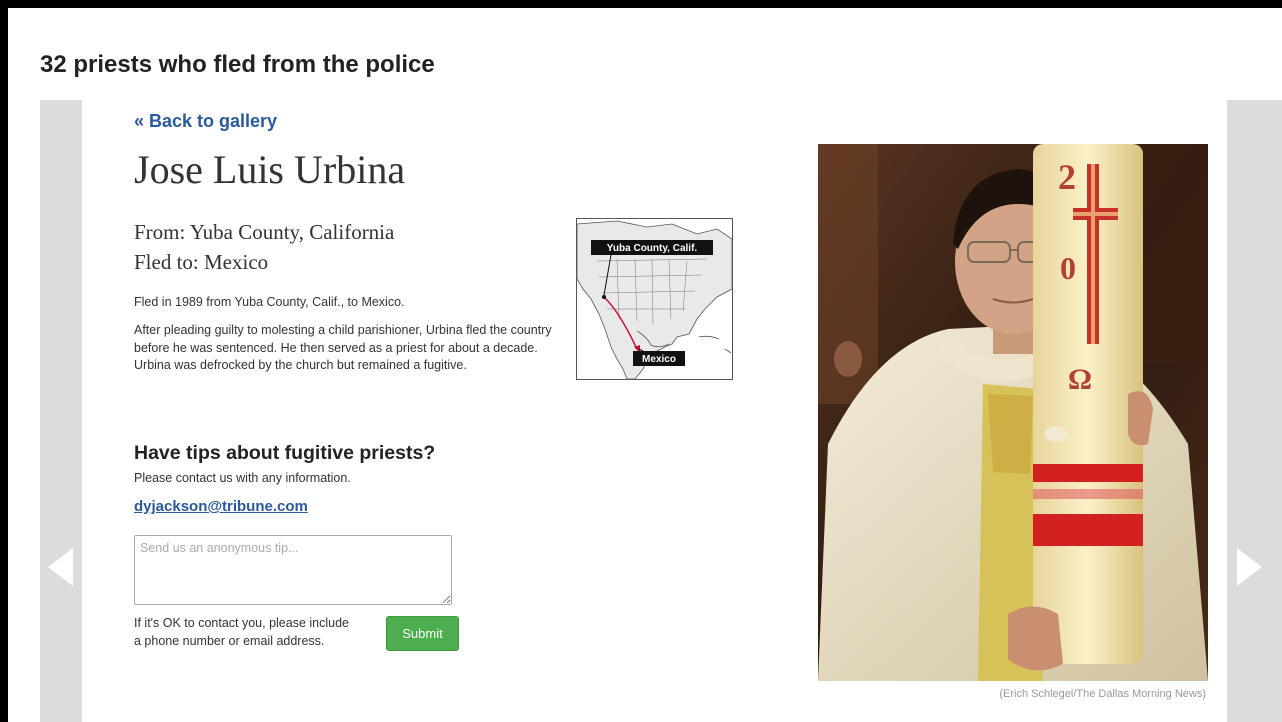 The image size is (1282, 722). Describe the element at coordinates (1102, 694) in the screenshot. I see `photo-credit: (Erich Schlegel/The Dallas Morning News)` at that location.